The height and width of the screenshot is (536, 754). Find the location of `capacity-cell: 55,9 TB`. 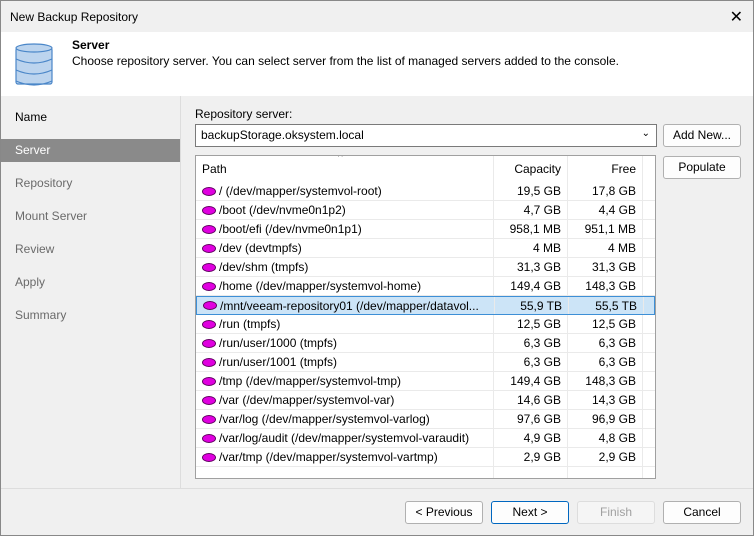

capacity-cell: 55,9 TB is located at coordinates (532, 305).